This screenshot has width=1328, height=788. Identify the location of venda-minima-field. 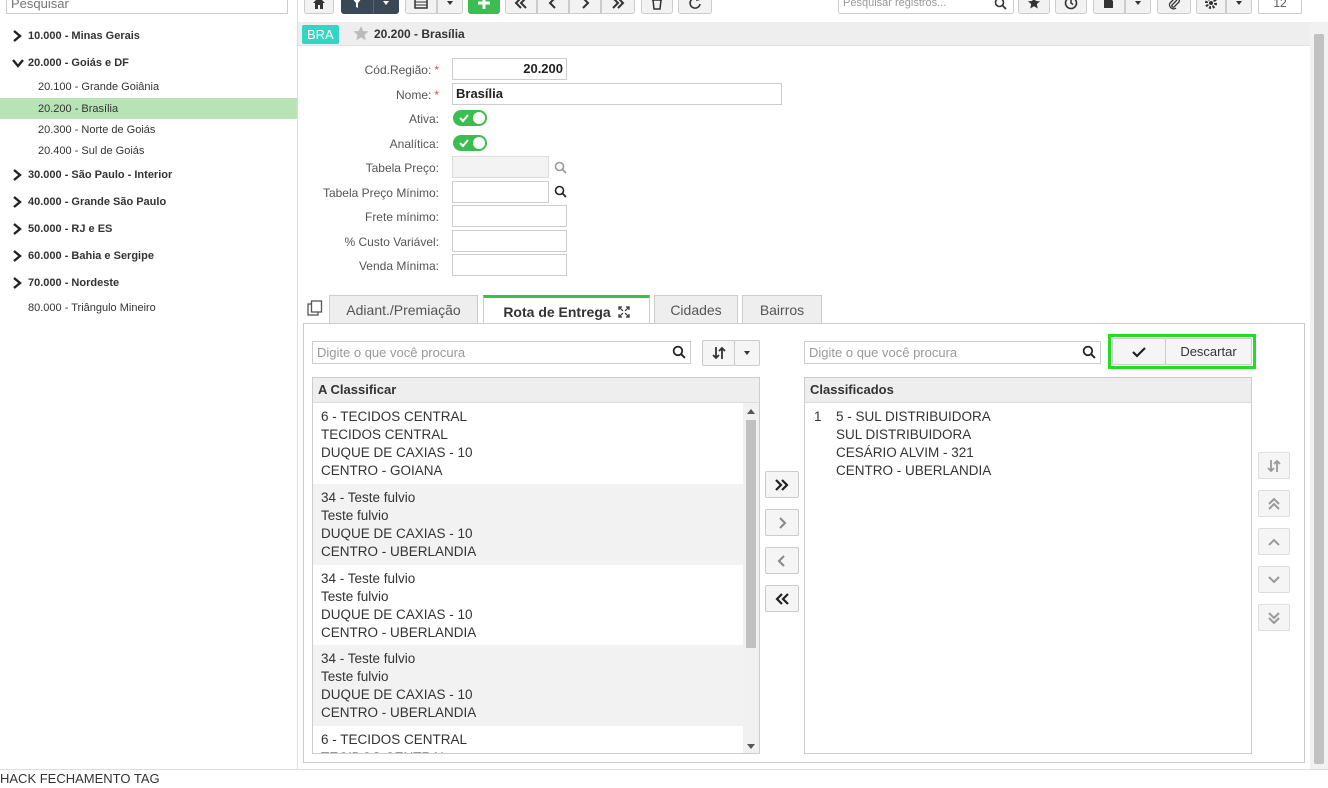
(509, 265).